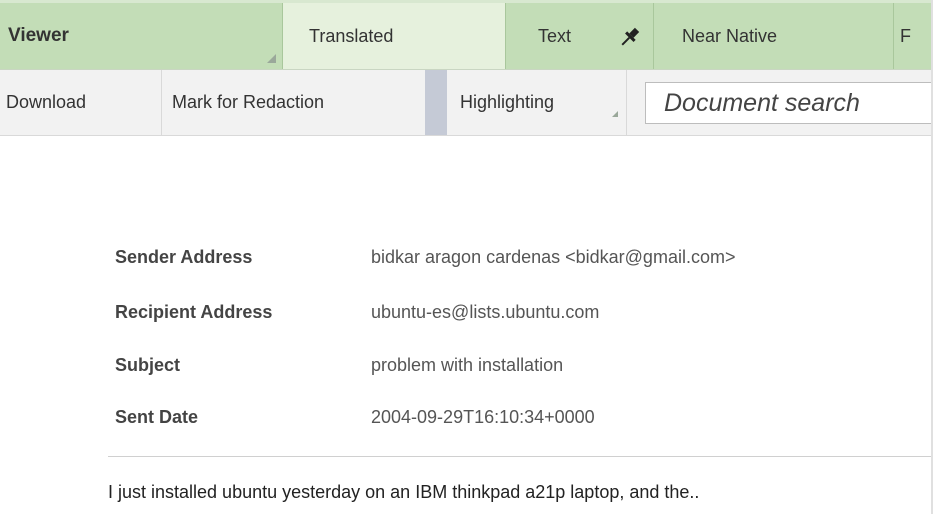 The width and height of the screenshot is (933, 514). I want to click on tab-translated: Translated, so click(394, 36).